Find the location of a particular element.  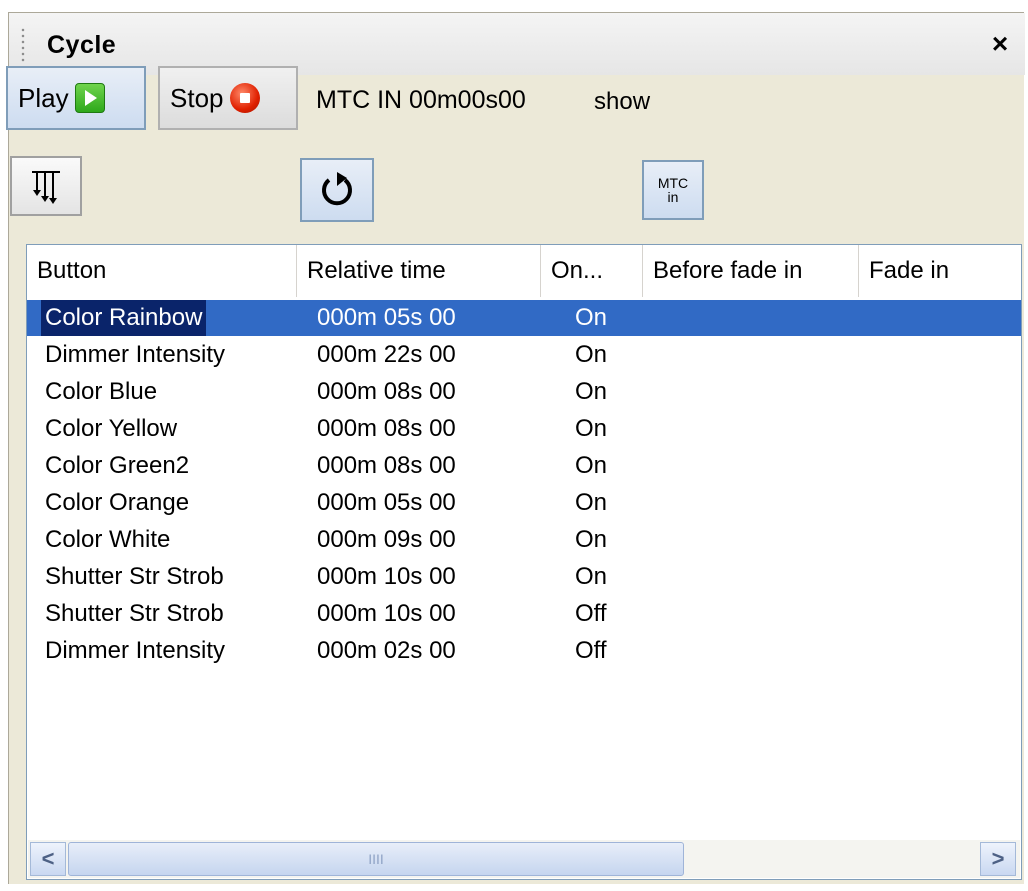

thumb-grip: IIII is located at coordinates (376, 859).